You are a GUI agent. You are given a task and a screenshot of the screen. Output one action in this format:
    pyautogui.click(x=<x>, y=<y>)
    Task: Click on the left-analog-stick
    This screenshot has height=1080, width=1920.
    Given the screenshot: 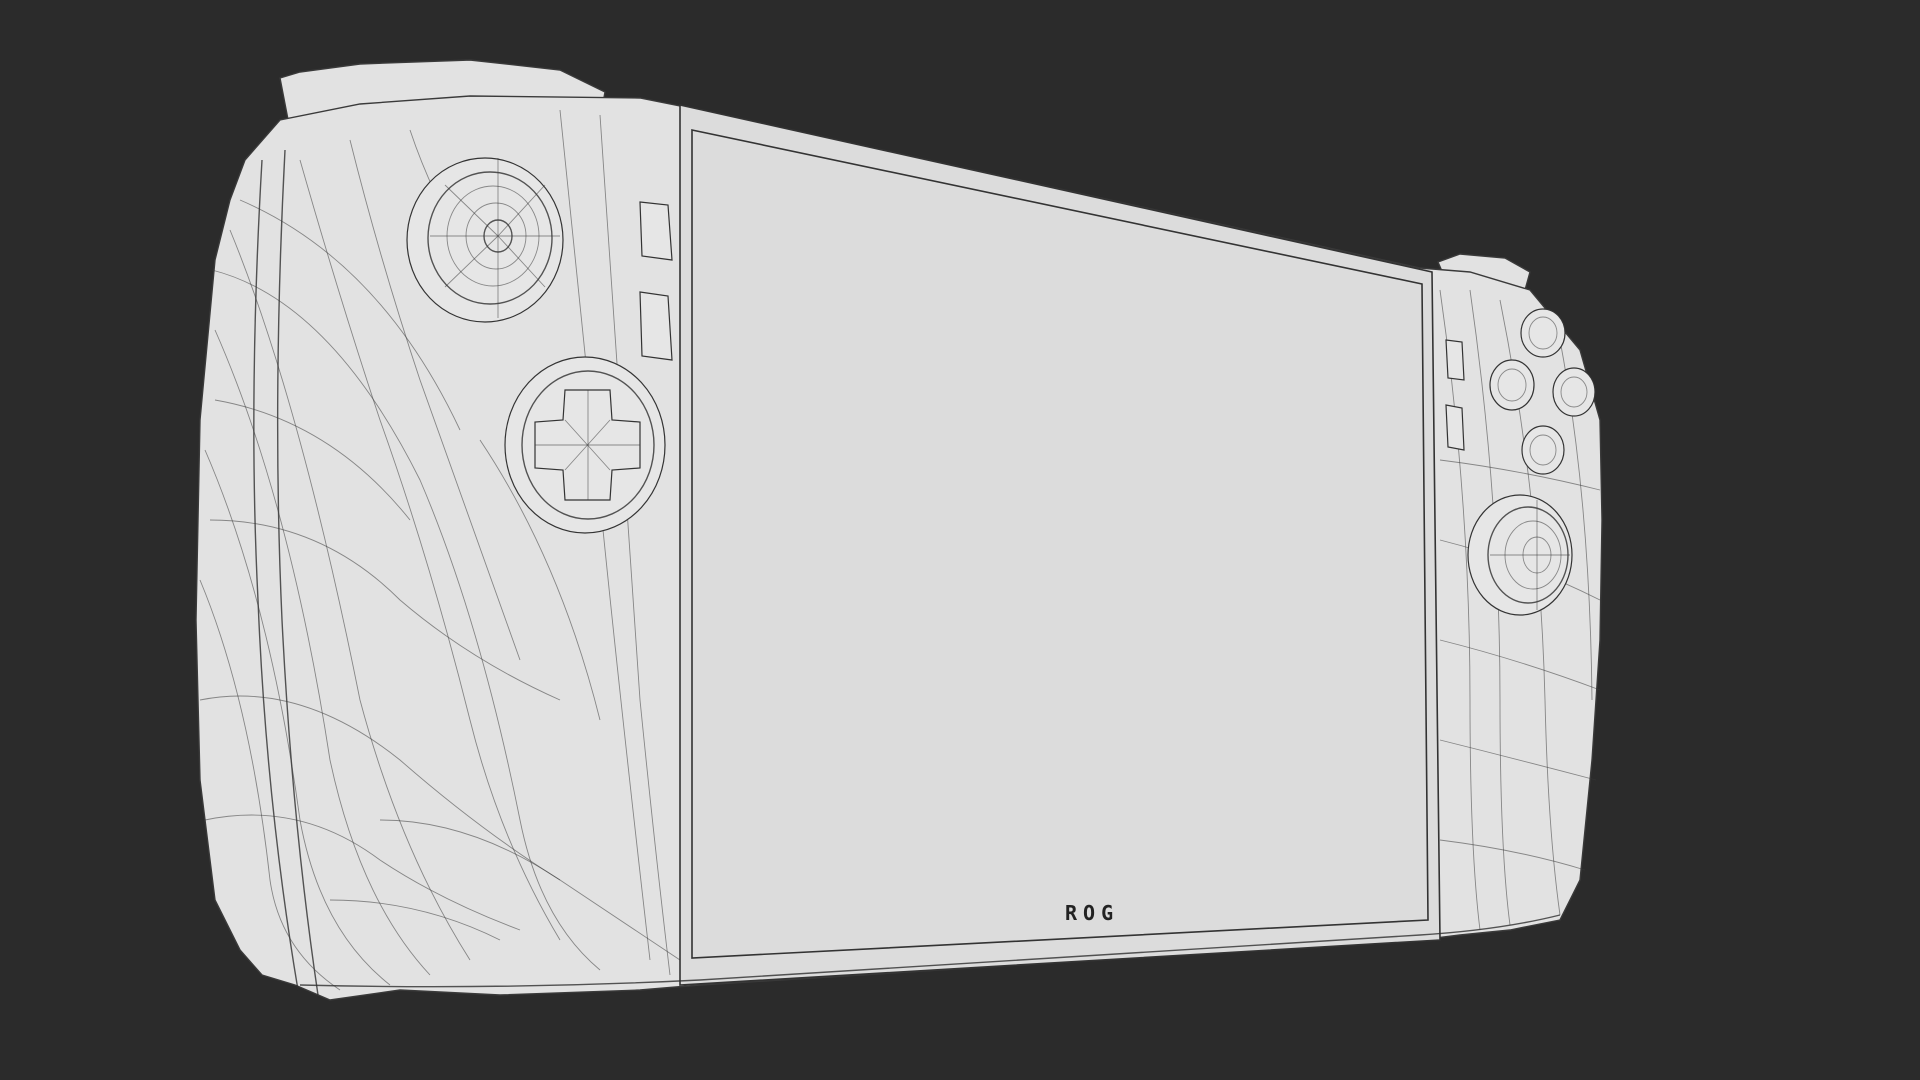 What is the action you would take?
    pyautogui.click(x=485, y=240)
    